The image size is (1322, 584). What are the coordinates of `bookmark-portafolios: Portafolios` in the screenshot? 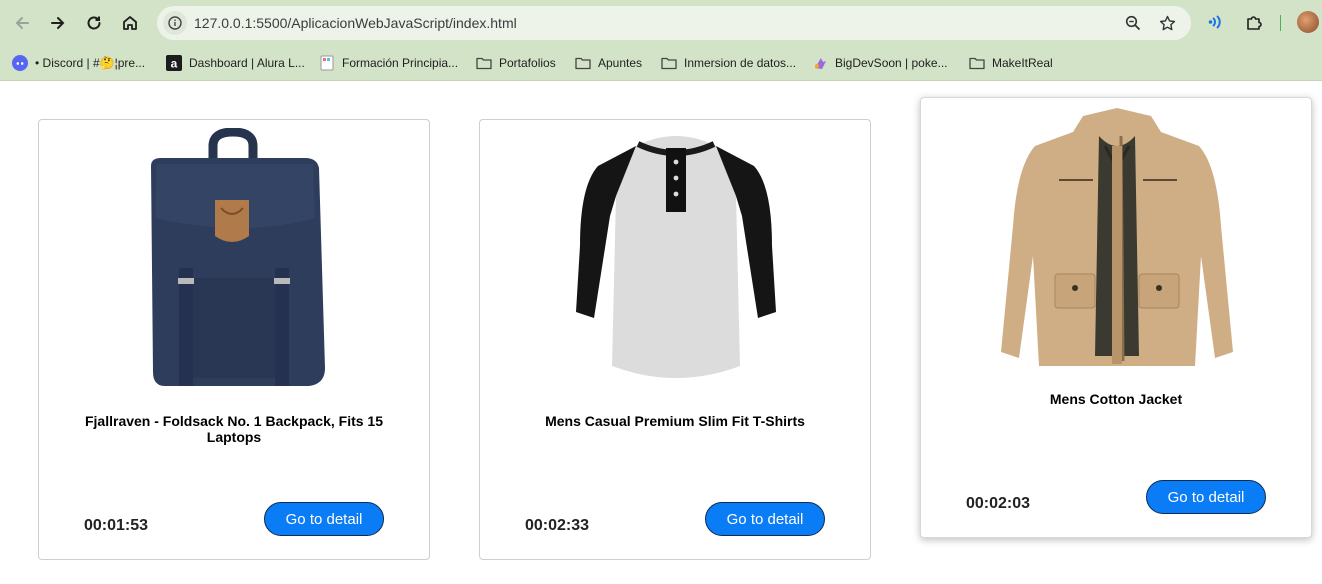 It's located at (516, 63).